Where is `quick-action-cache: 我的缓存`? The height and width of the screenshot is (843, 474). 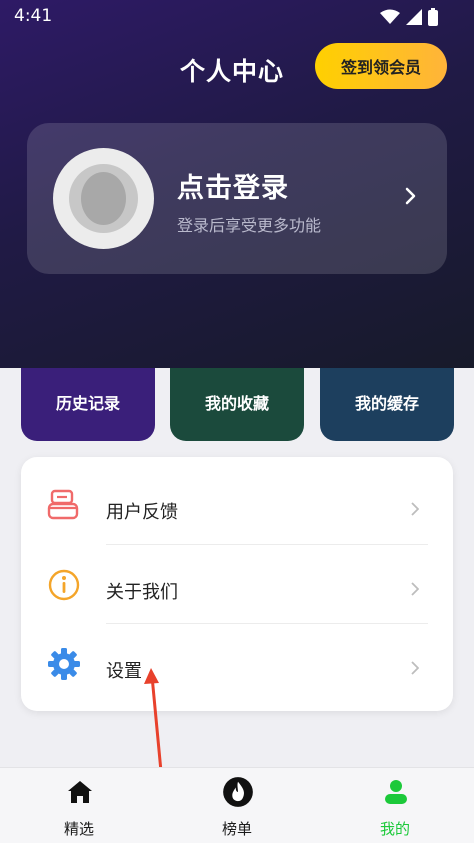
quick-action-cache: 我的缓存 is located at coordinates (387, 404).